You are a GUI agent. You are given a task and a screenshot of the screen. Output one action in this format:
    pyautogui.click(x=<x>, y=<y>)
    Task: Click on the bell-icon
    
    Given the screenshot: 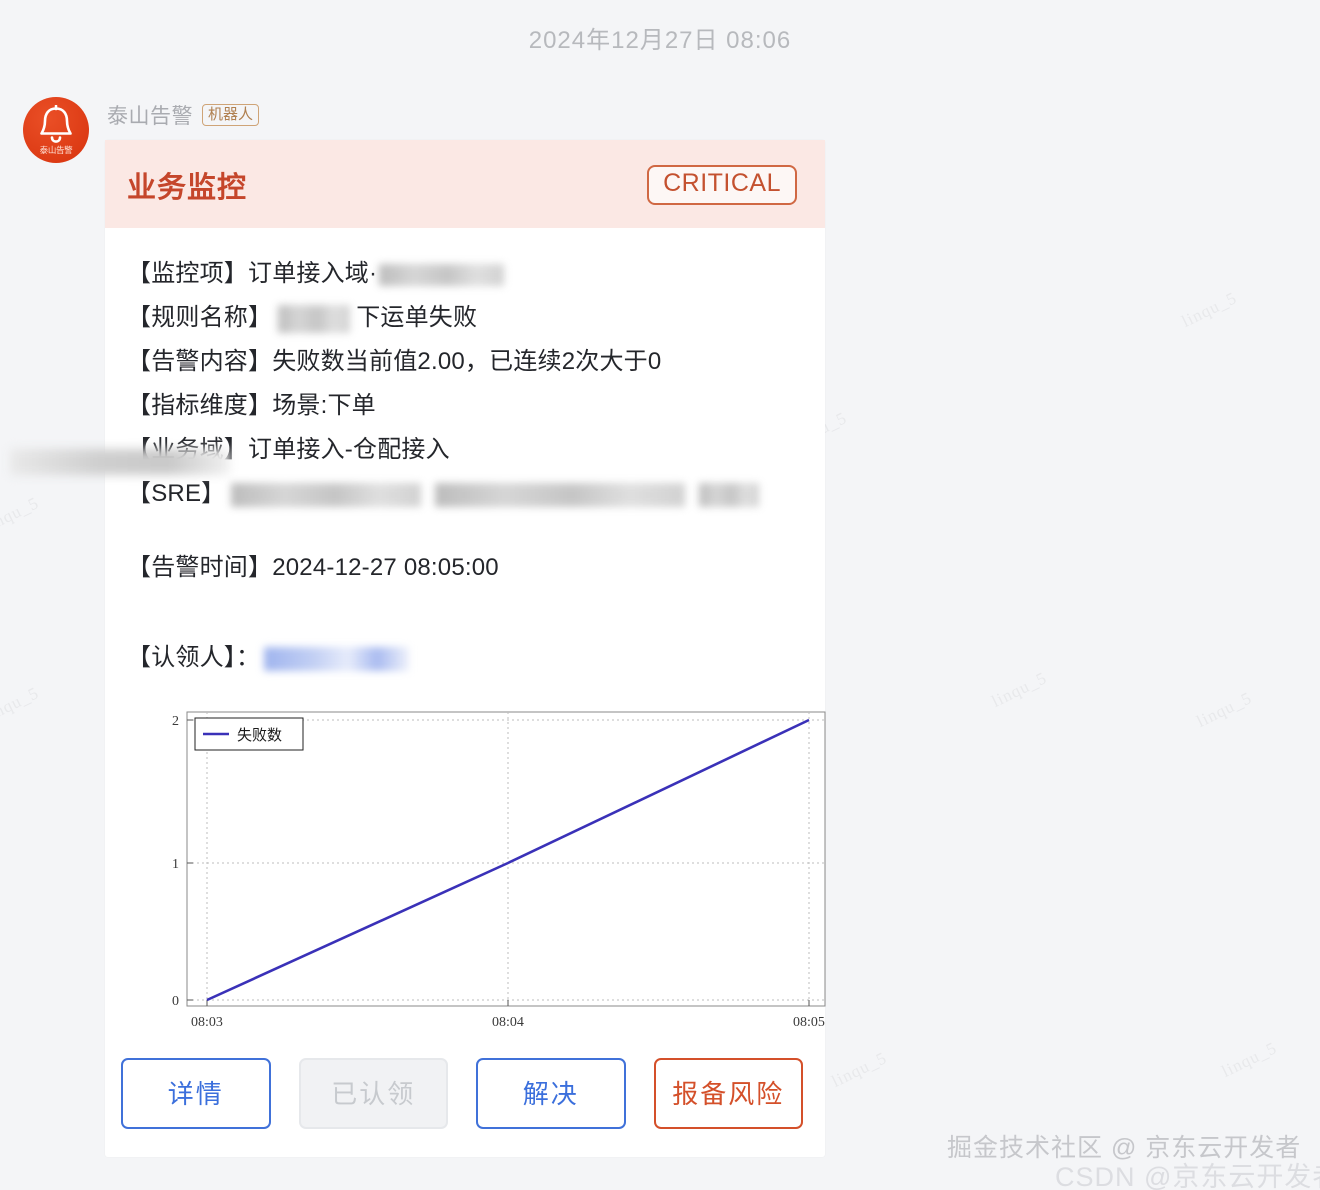 What is the action you would take?
    pyautogui.click(x=56, y=124)
    